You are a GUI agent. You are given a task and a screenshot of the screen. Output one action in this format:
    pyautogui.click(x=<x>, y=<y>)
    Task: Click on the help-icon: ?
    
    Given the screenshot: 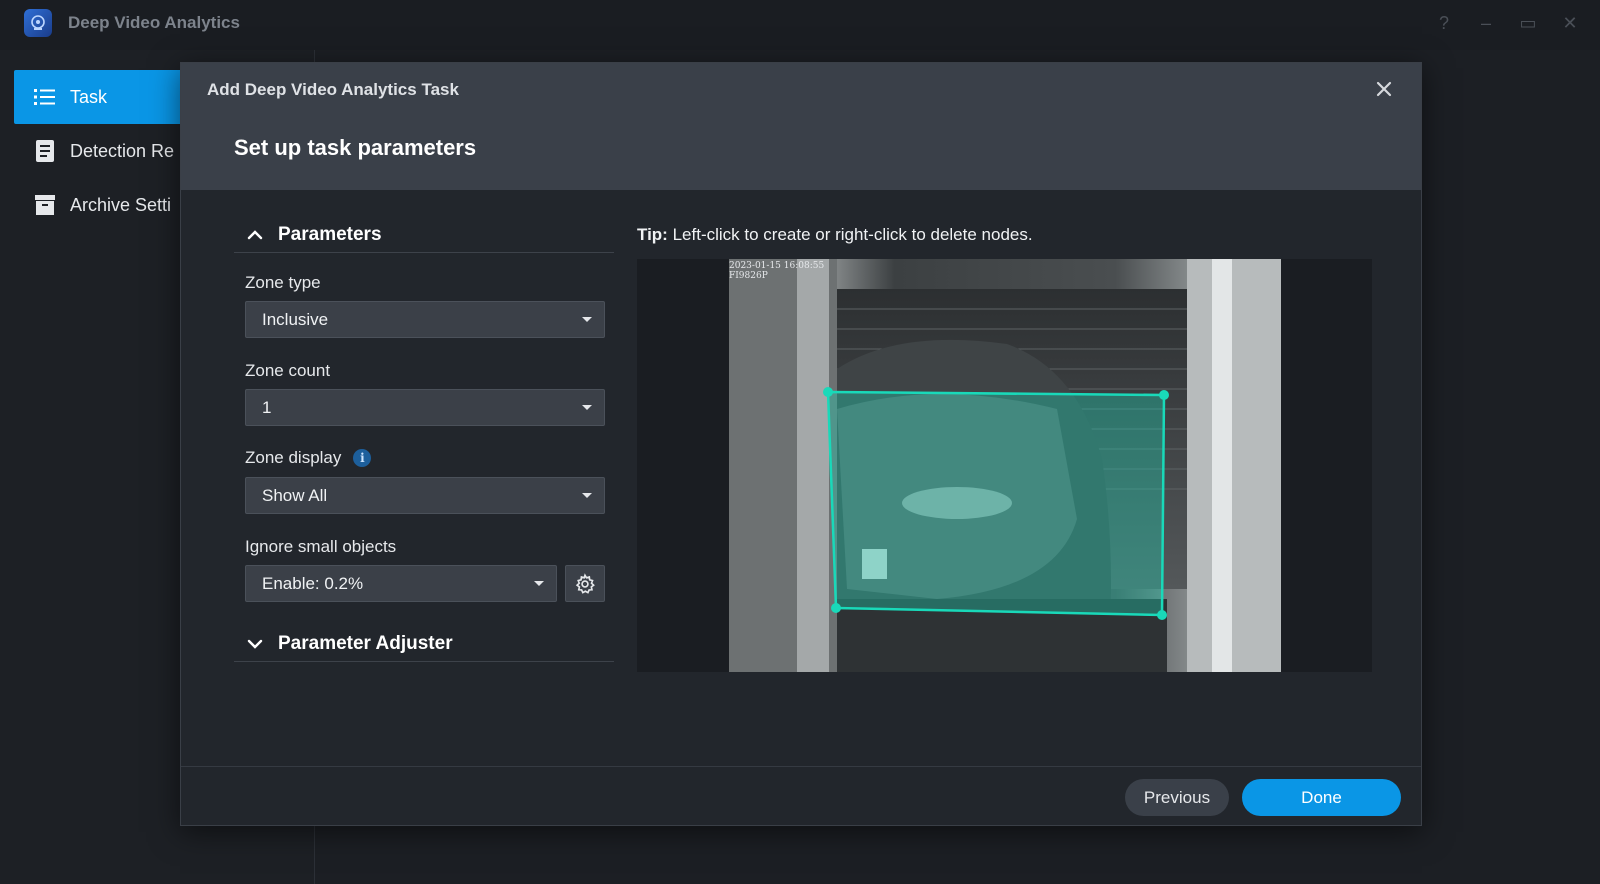 What is the action you would take?
    pyautogui.click(x=1444, y=23)
    